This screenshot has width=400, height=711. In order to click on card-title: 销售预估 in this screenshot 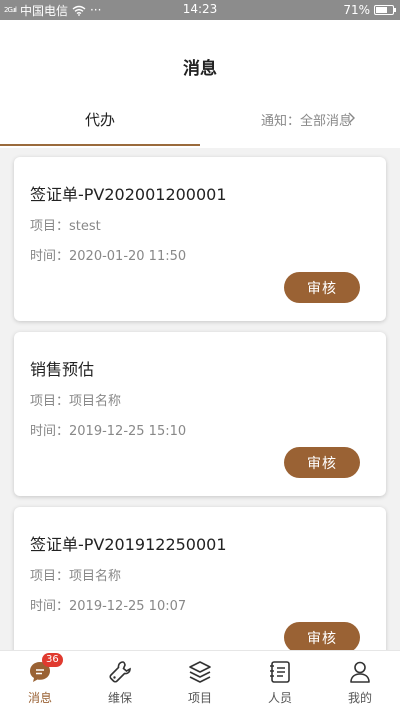, I will do `click(62, 369)`.